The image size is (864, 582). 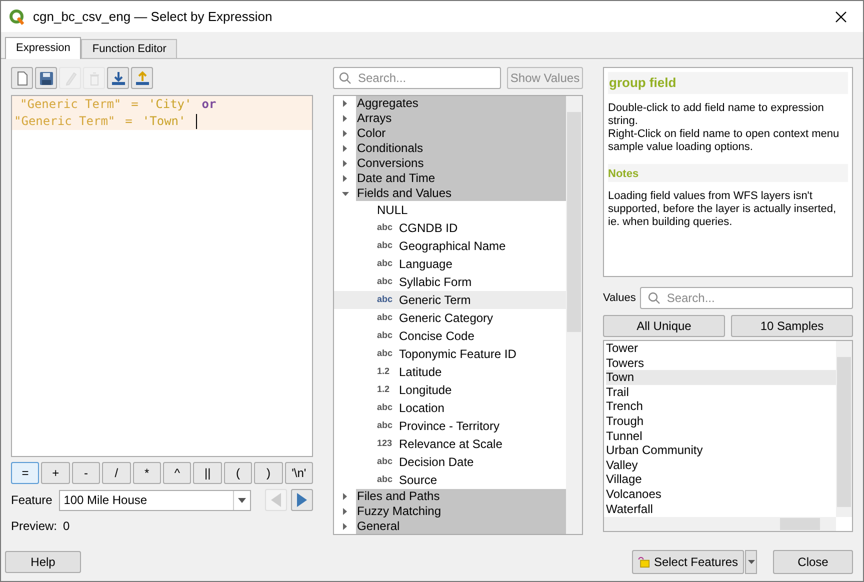 I want to click on value-item: Trough, so click(x=721, y=421).